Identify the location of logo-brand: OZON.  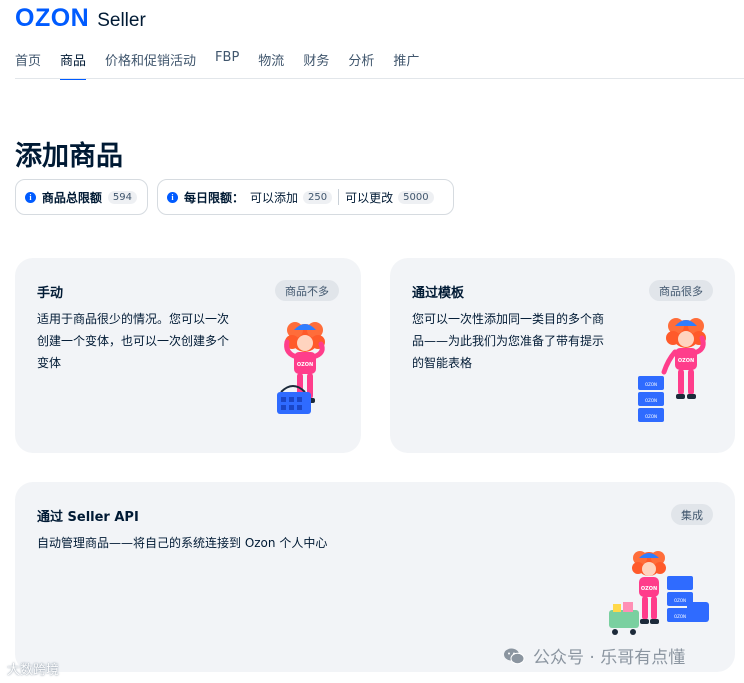
(52, 18).